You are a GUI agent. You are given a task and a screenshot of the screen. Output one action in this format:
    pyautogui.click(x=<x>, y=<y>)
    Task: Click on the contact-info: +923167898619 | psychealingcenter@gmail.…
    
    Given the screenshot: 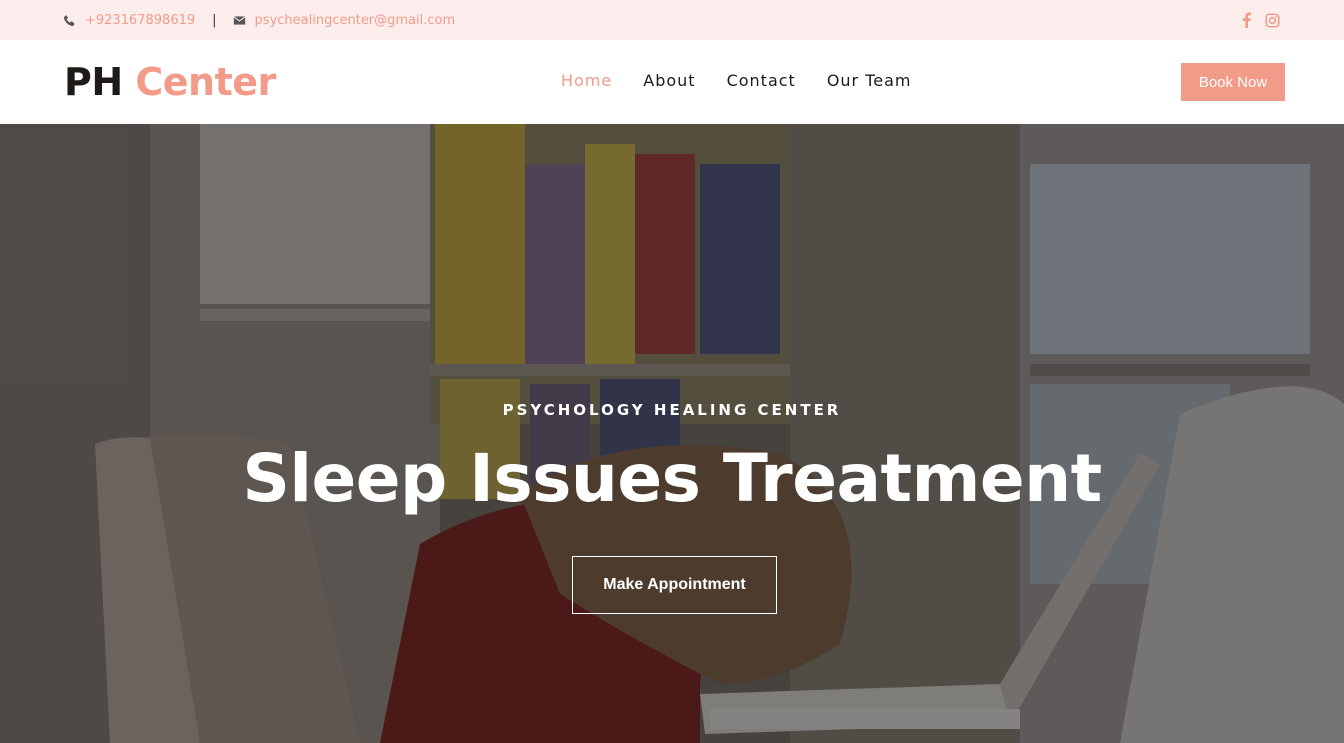 What is the action you would take?
    pyautogui.click(x=259, y=20)
    